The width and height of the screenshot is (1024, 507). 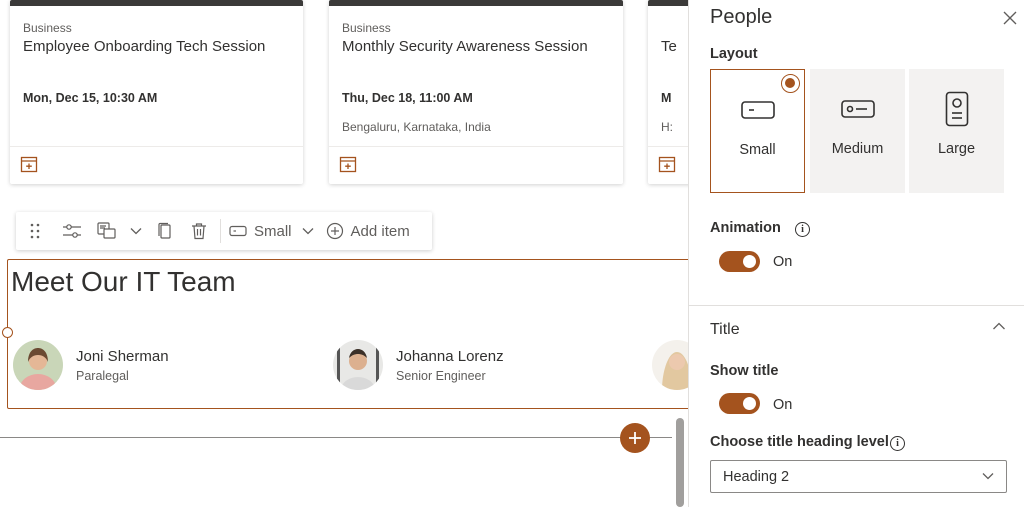 I want to click on plus-icon, so click(x=635, y=438).